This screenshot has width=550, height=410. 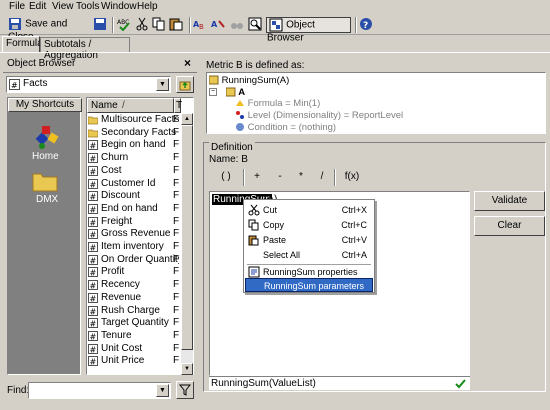 What do you see at coordinates (133, 311) in the screenshot?
I see `list-item: # Rush Charge F` at bounding box center [133, 311].